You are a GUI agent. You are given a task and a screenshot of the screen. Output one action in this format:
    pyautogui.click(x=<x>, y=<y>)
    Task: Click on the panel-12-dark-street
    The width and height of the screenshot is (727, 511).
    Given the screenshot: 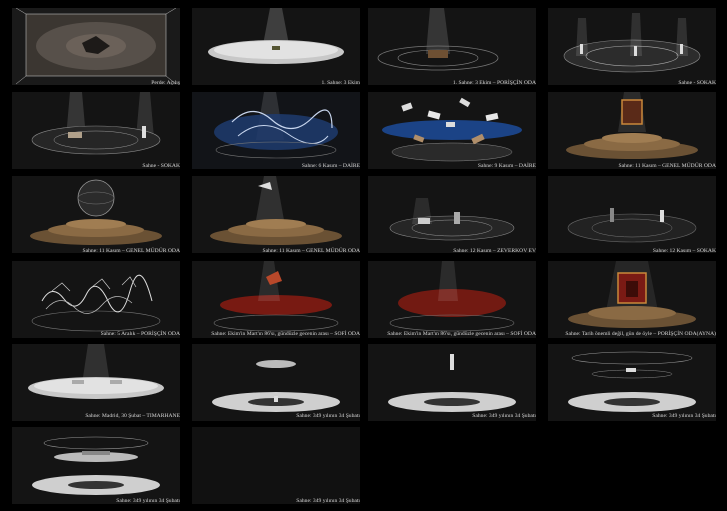 What is the action you would take?
    pyautogui.click(x=632, y=214)
    